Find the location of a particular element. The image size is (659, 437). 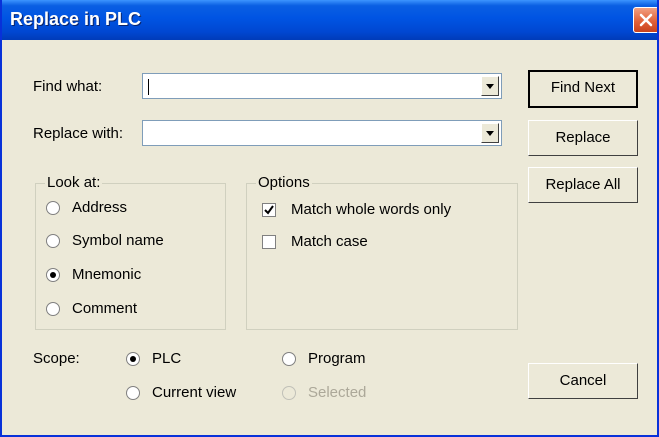

replace-all-button: Replace All is located at coordinates (583, 185).